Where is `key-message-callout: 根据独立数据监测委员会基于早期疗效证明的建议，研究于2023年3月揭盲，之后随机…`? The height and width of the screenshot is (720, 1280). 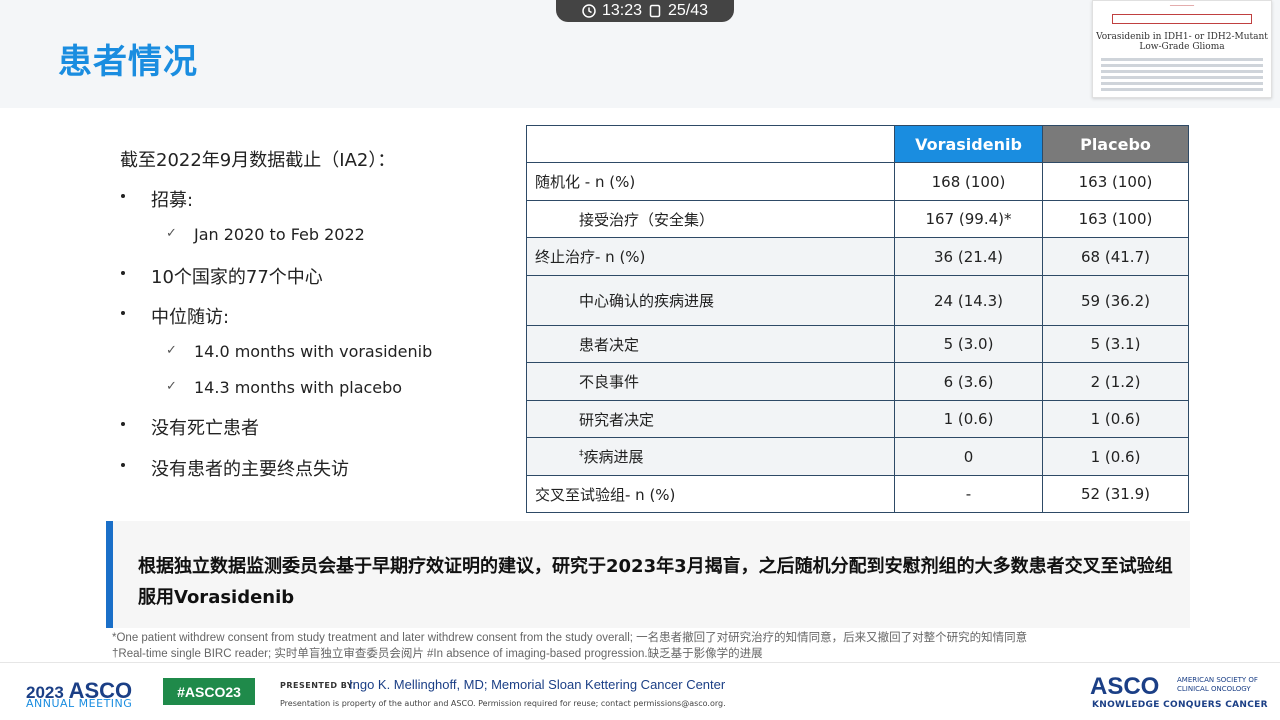 key-message-callout: 根据独立数据监测委员会基于早期疗效证明的建议，研究于2023年3月揭盲，之后随机… is located at coordinates (648, 574).